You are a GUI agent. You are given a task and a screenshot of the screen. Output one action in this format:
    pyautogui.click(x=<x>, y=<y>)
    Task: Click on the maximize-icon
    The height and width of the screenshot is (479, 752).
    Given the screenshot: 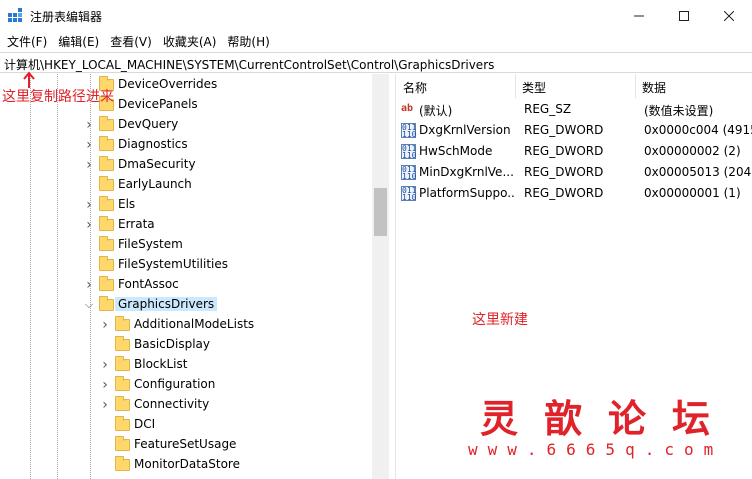 What is the action you would take?
    pyautogui.click(x=684, y=15)
    